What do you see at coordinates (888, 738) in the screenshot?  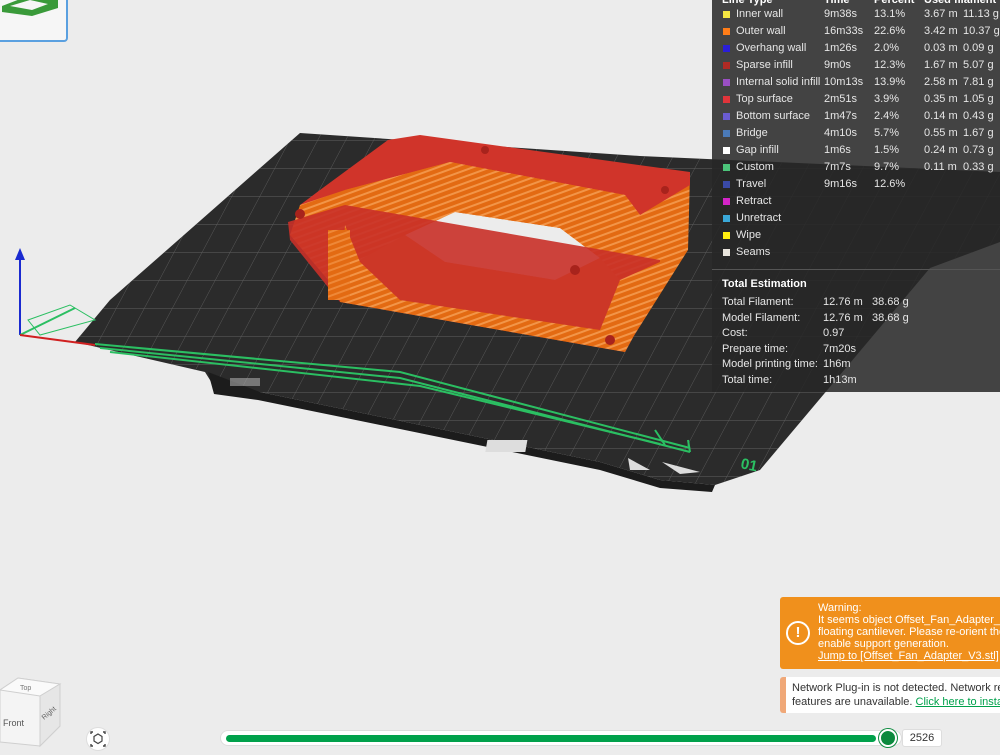 I see `slider-handle` at bounding box center [888, 738].